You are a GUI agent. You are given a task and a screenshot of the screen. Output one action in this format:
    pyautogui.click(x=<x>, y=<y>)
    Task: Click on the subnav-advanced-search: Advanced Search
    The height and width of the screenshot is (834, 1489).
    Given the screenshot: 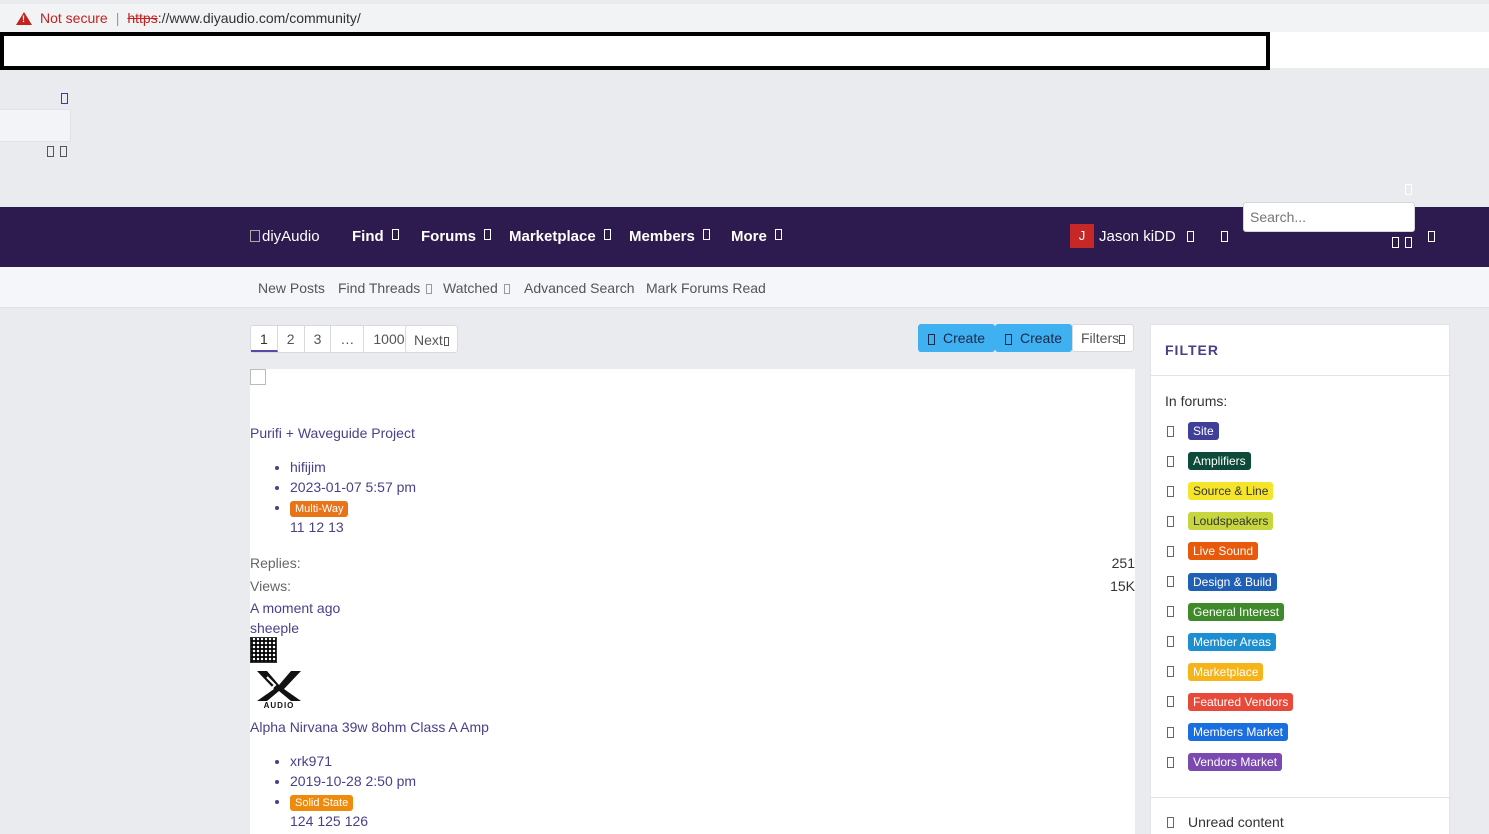 What is the action you would take?
    pyautogui.click(x=579, y=288)
    